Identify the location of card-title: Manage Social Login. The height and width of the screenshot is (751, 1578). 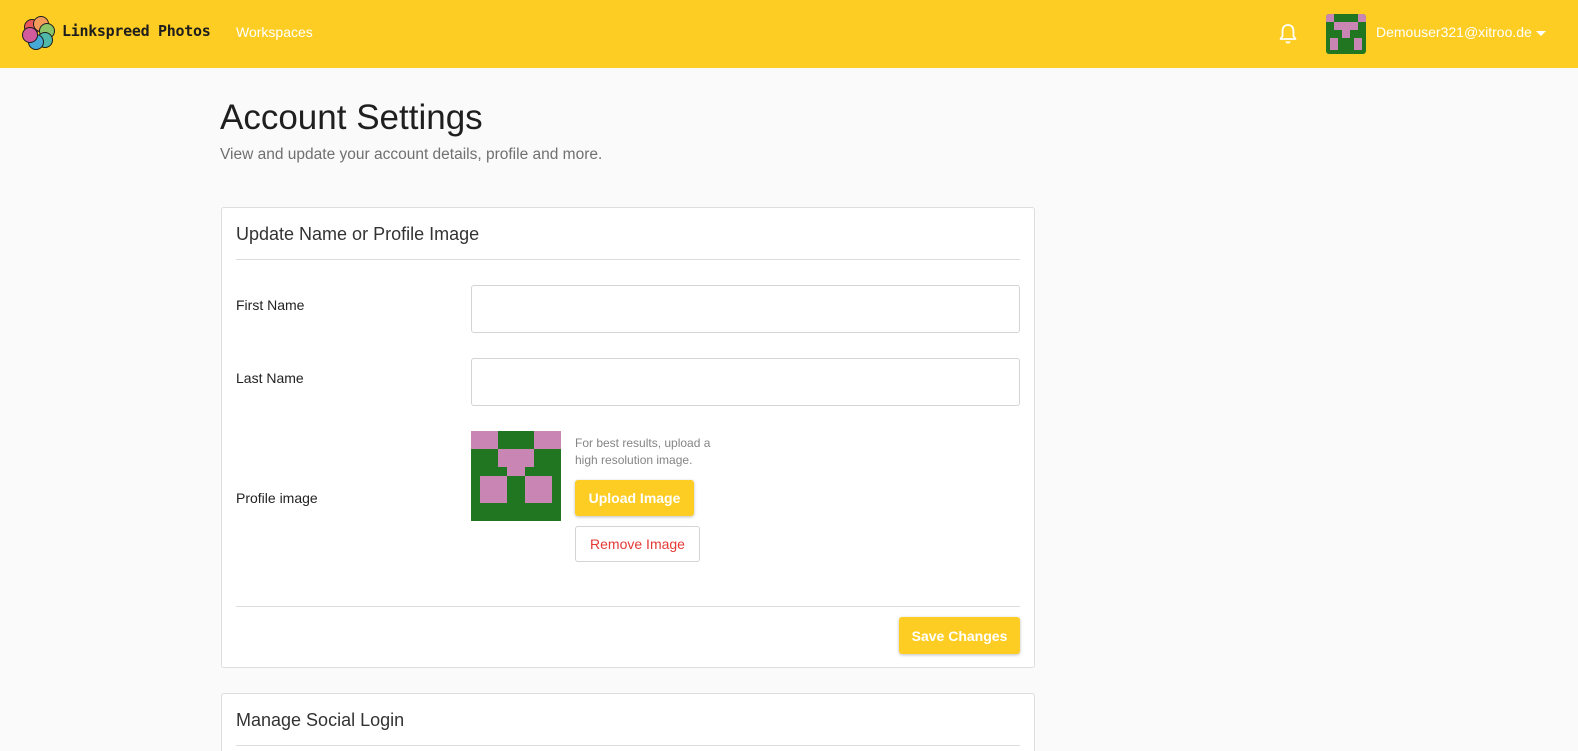
(320, 720).